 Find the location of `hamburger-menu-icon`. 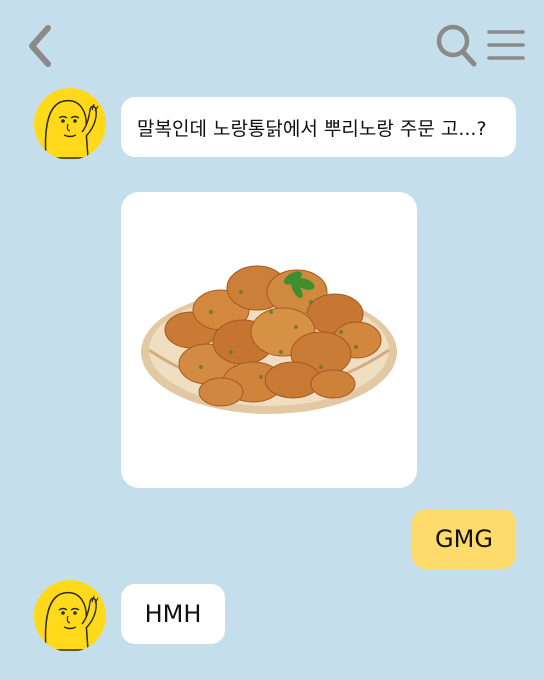

hamburger-menu-icon is located at coordinates (506, 45).